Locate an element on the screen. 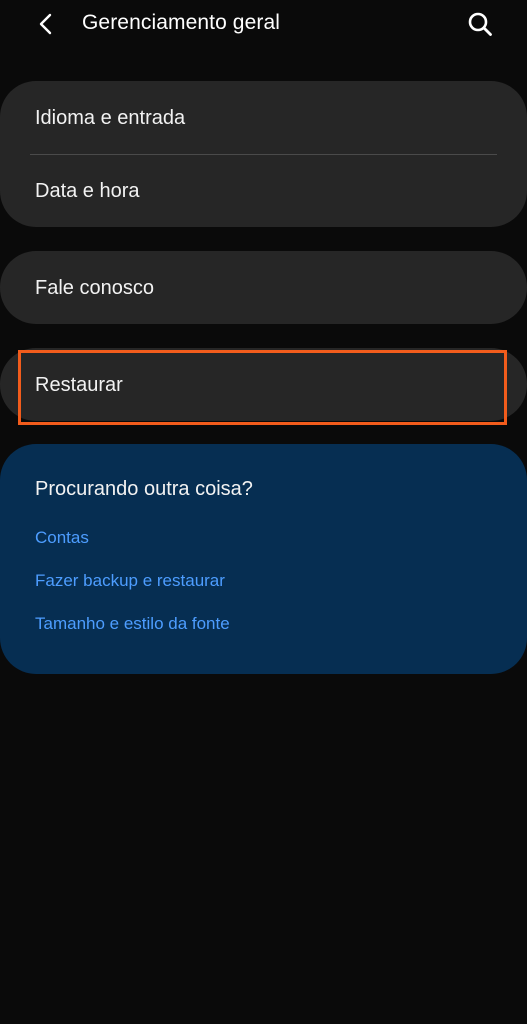 This screenshot has width=527, height=1024. date-time-item: Data e hora is located at coordinates (263, 190).